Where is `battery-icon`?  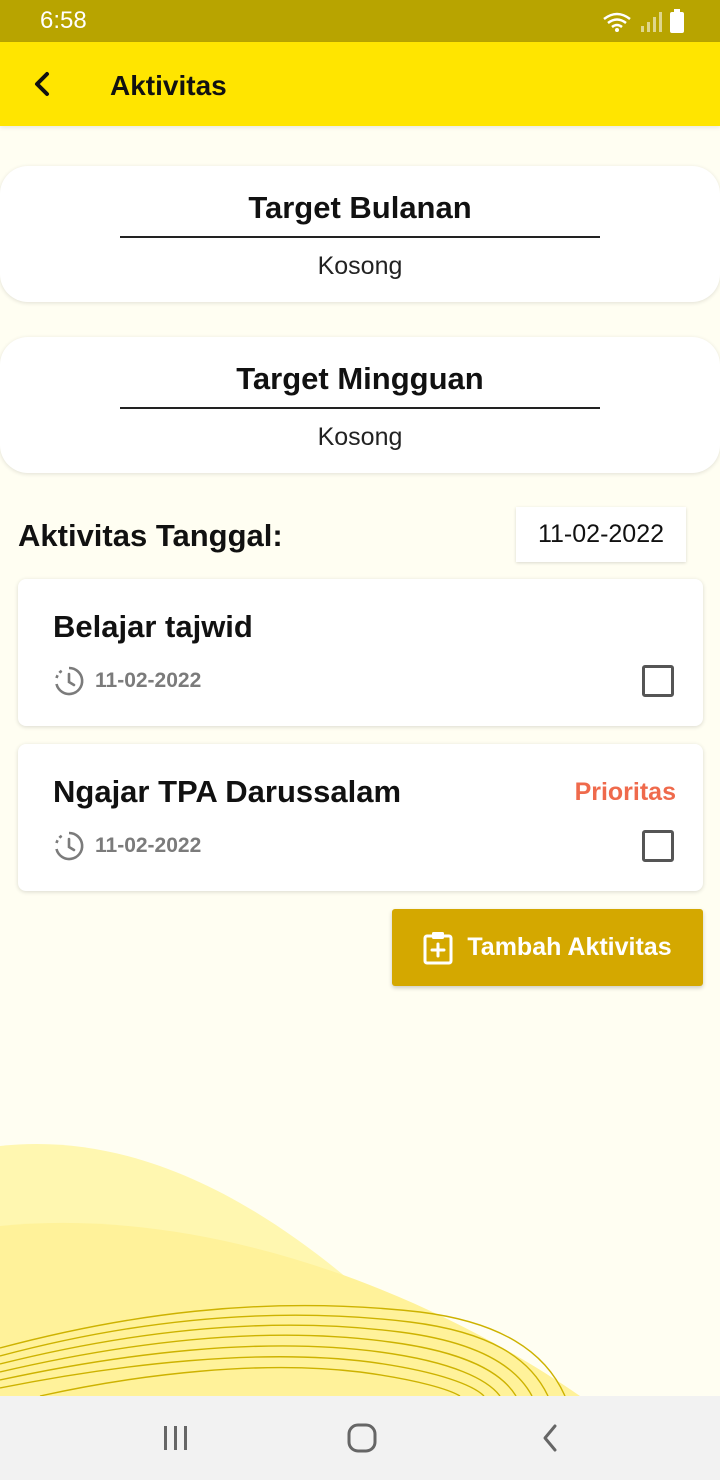
battery-icon is located at coordinates (677, 21).